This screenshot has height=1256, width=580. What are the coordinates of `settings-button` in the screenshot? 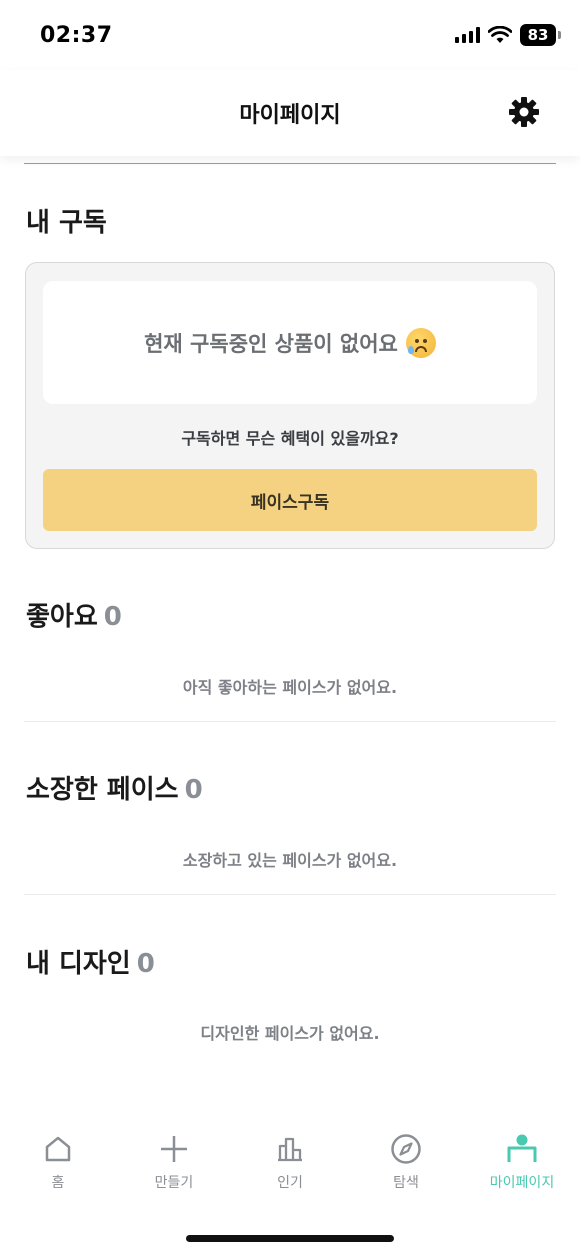 It's located at (524, 112).